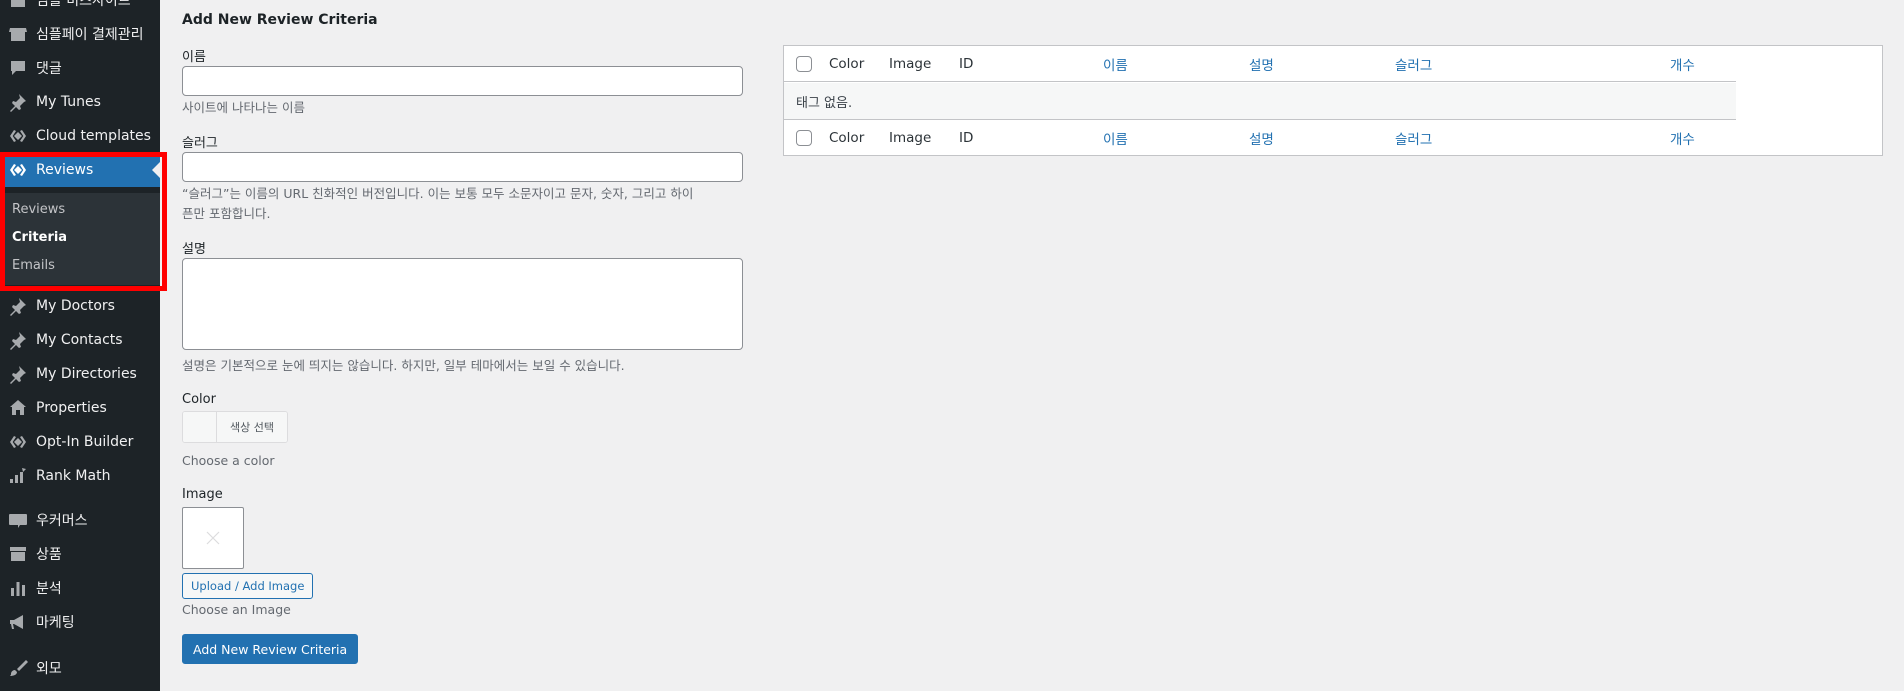 The width and height of the screenshot is (1904, 691). Describe the element at coordinates (83, 4) in the screenshot. I see `sidebar-item-label: 심플 비즈사이트` at that location.